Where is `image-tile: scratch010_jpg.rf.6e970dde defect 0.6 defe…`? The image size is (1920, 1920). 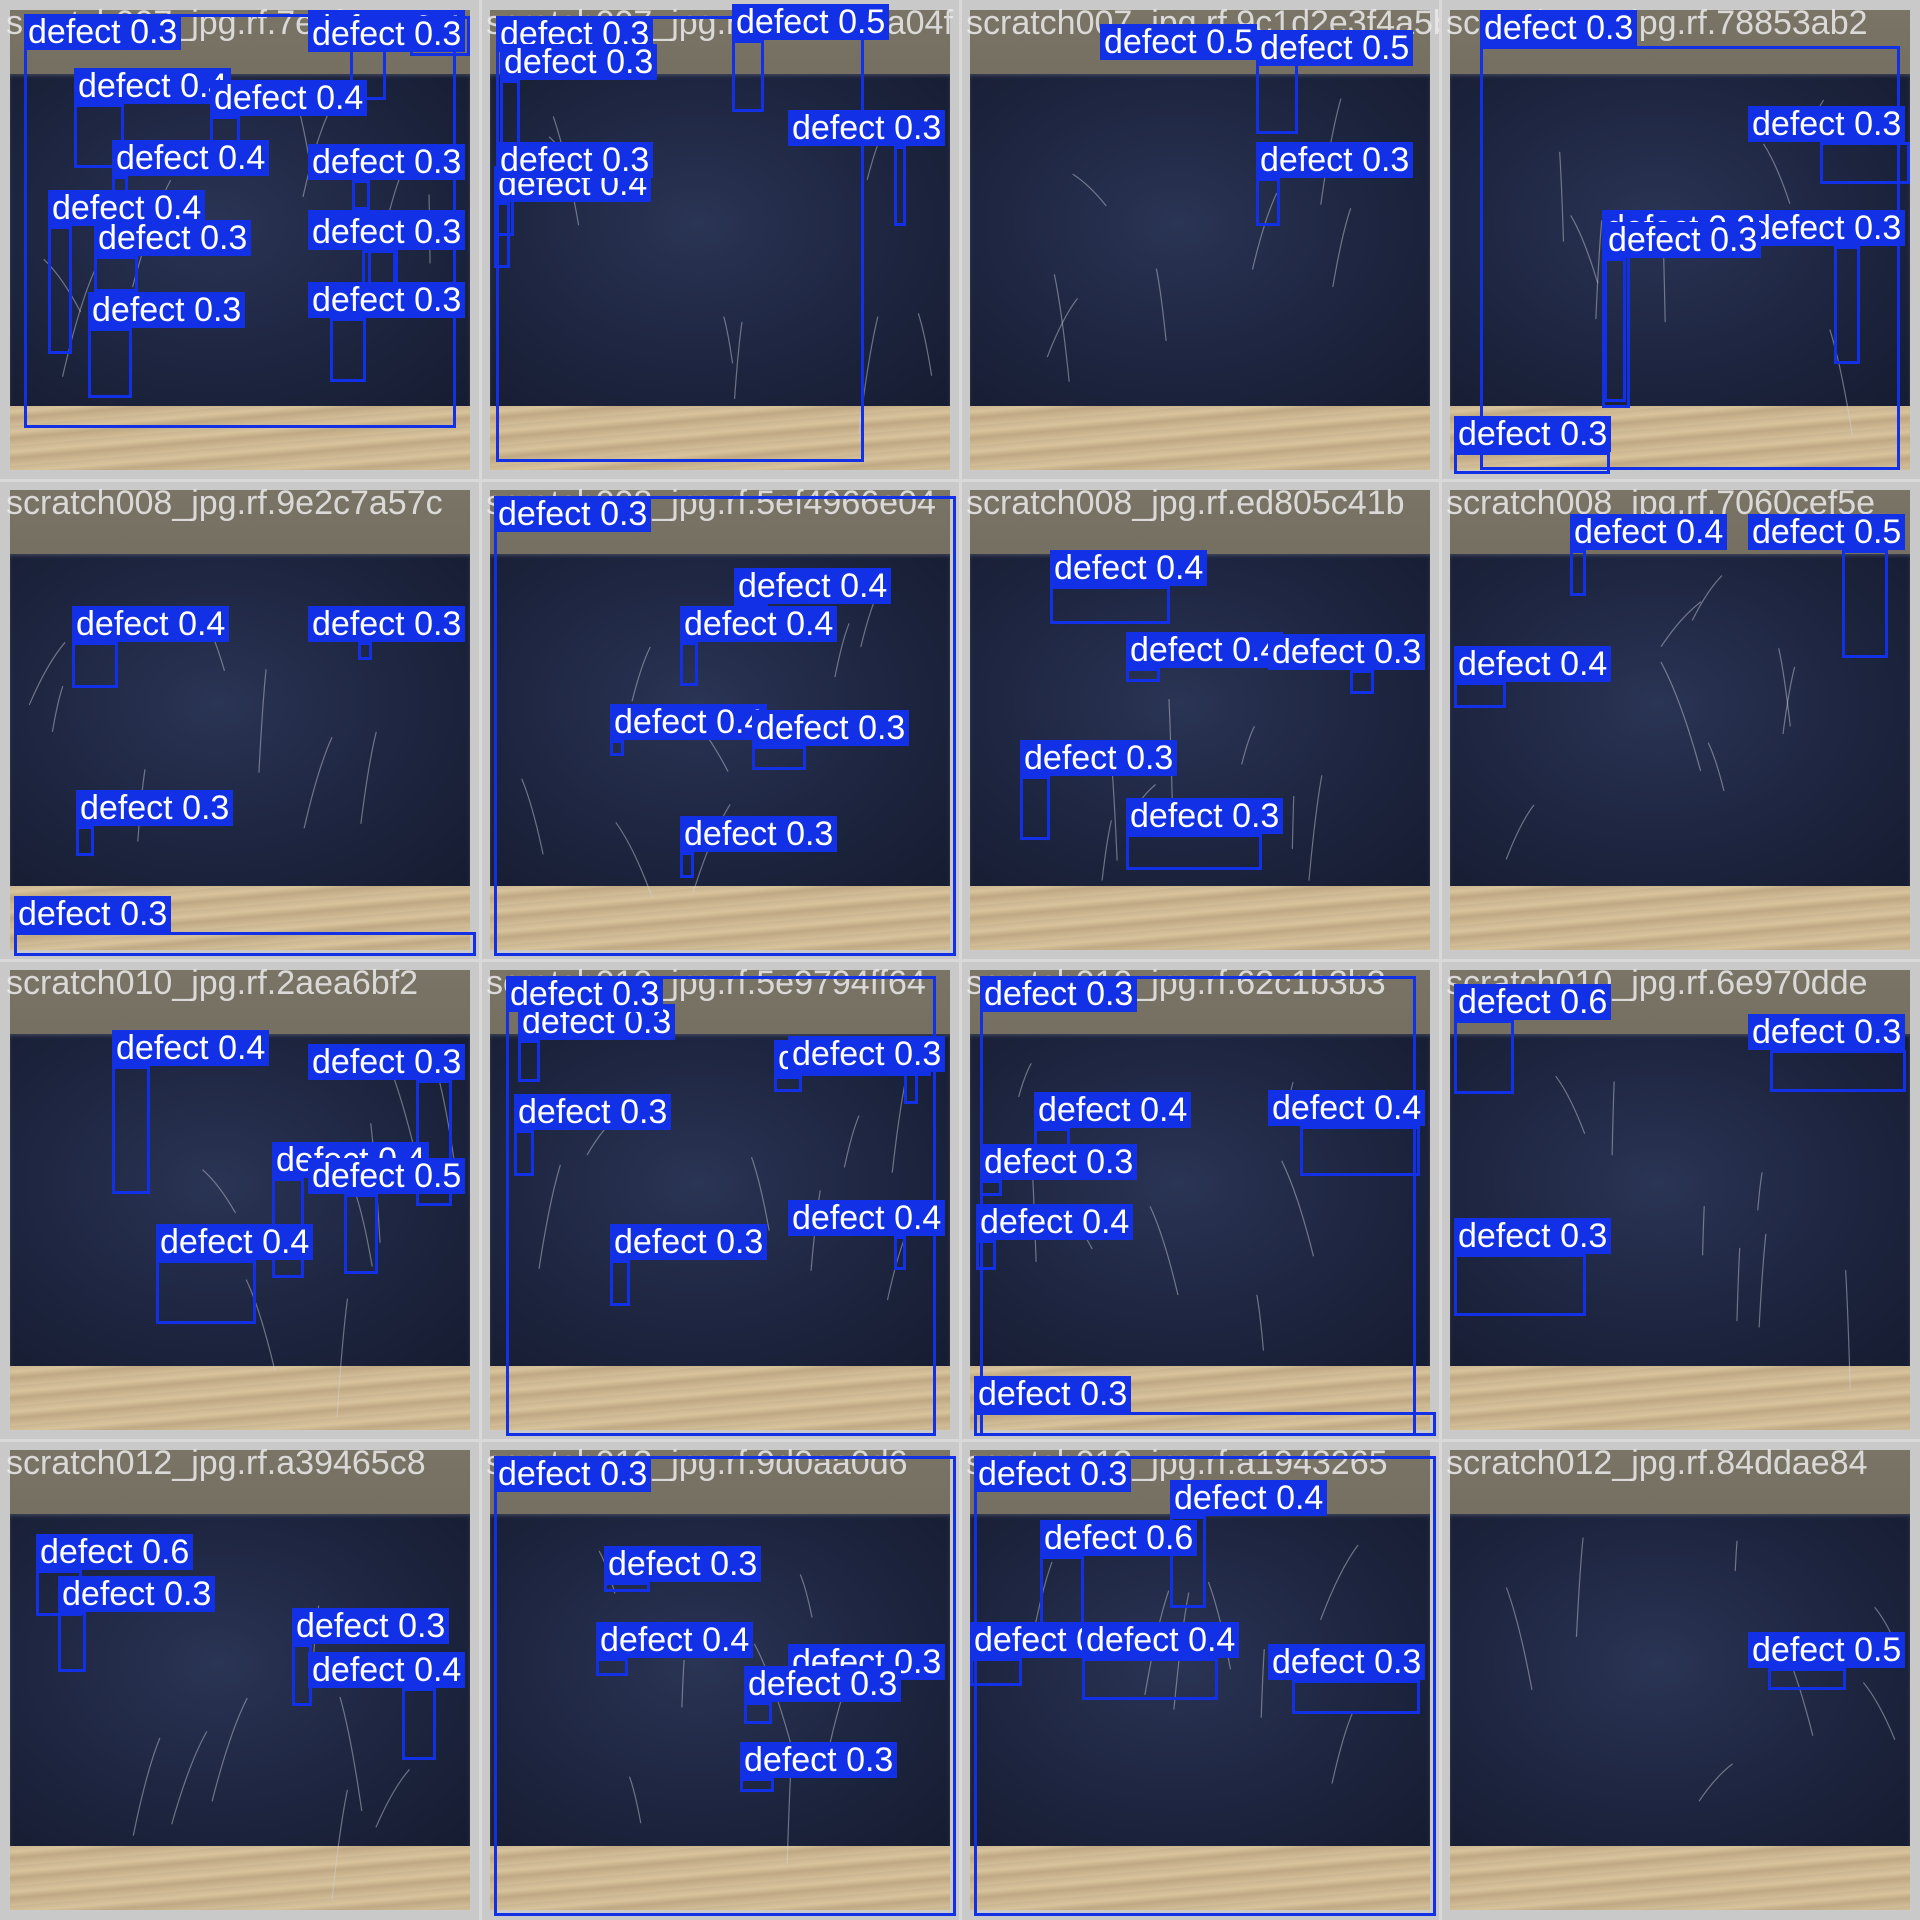
image-tile: scratch010_jpg.rf.6e970dde defect 0.6 defe… is located at coordinates (1680, 1200).